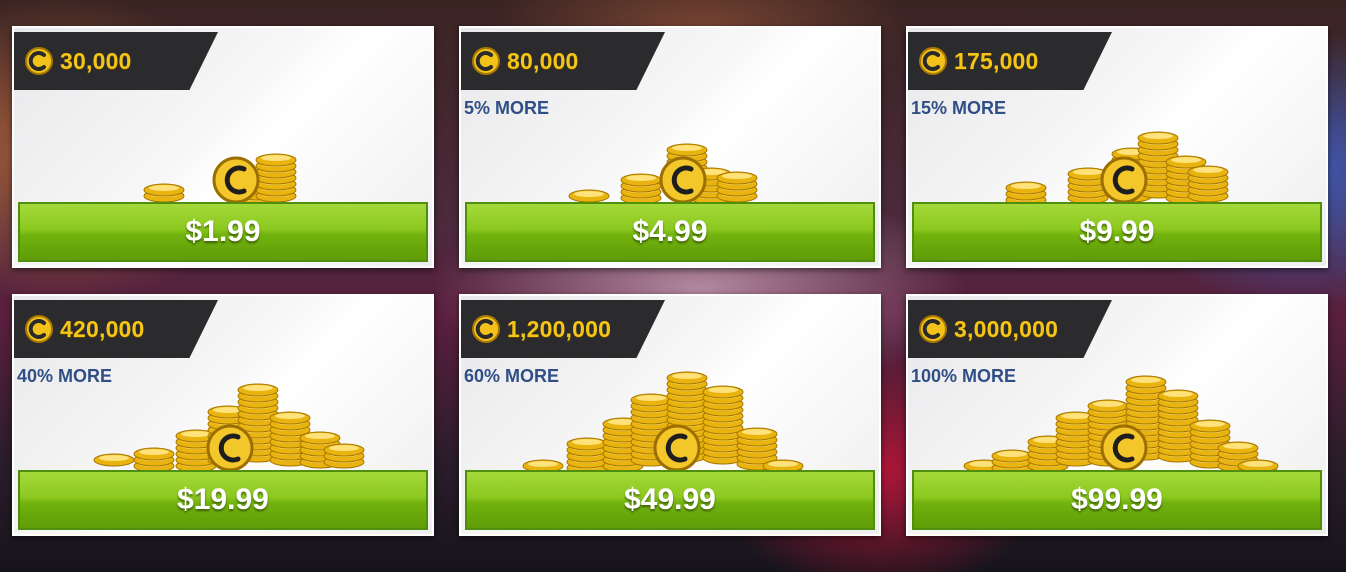  I want to click on coin-pack-card: 175,000 15% MORE $9.99, so click(1117, 147).